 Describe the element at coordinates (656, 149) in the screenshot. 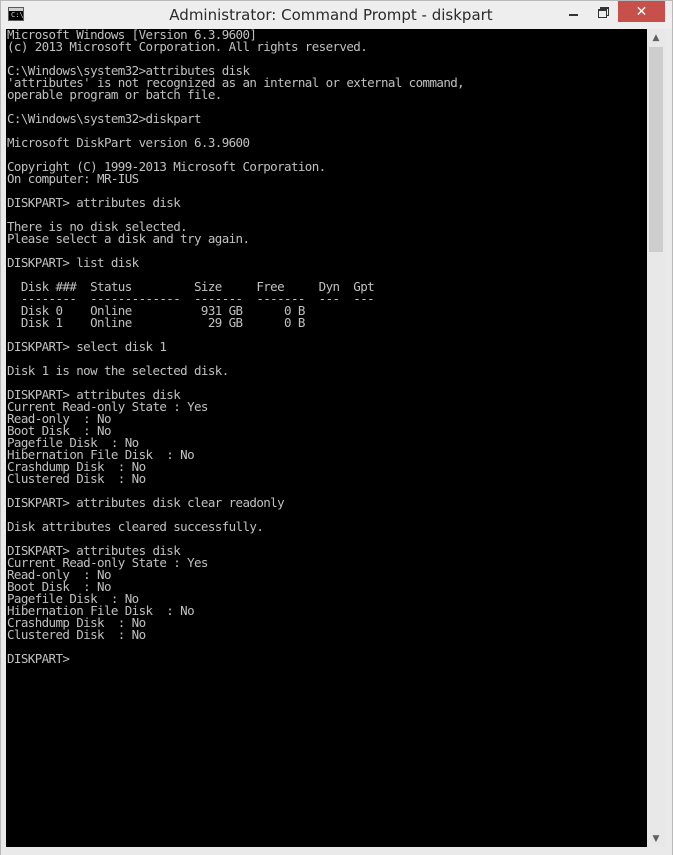

I see `scrollbar-thumb` at that location.